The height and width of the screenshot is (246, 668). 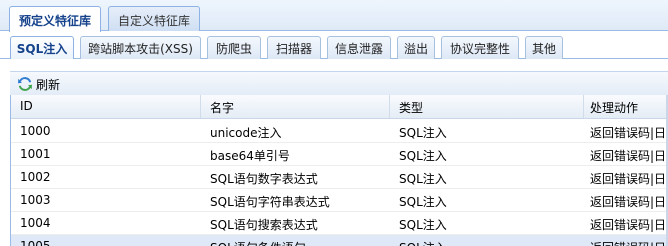 What do you see at coordinates (334, 16) in the screenshot?
I see `top-tab-strip: 预定义特征库 自定义特征库` at bounding box center [334, 16].